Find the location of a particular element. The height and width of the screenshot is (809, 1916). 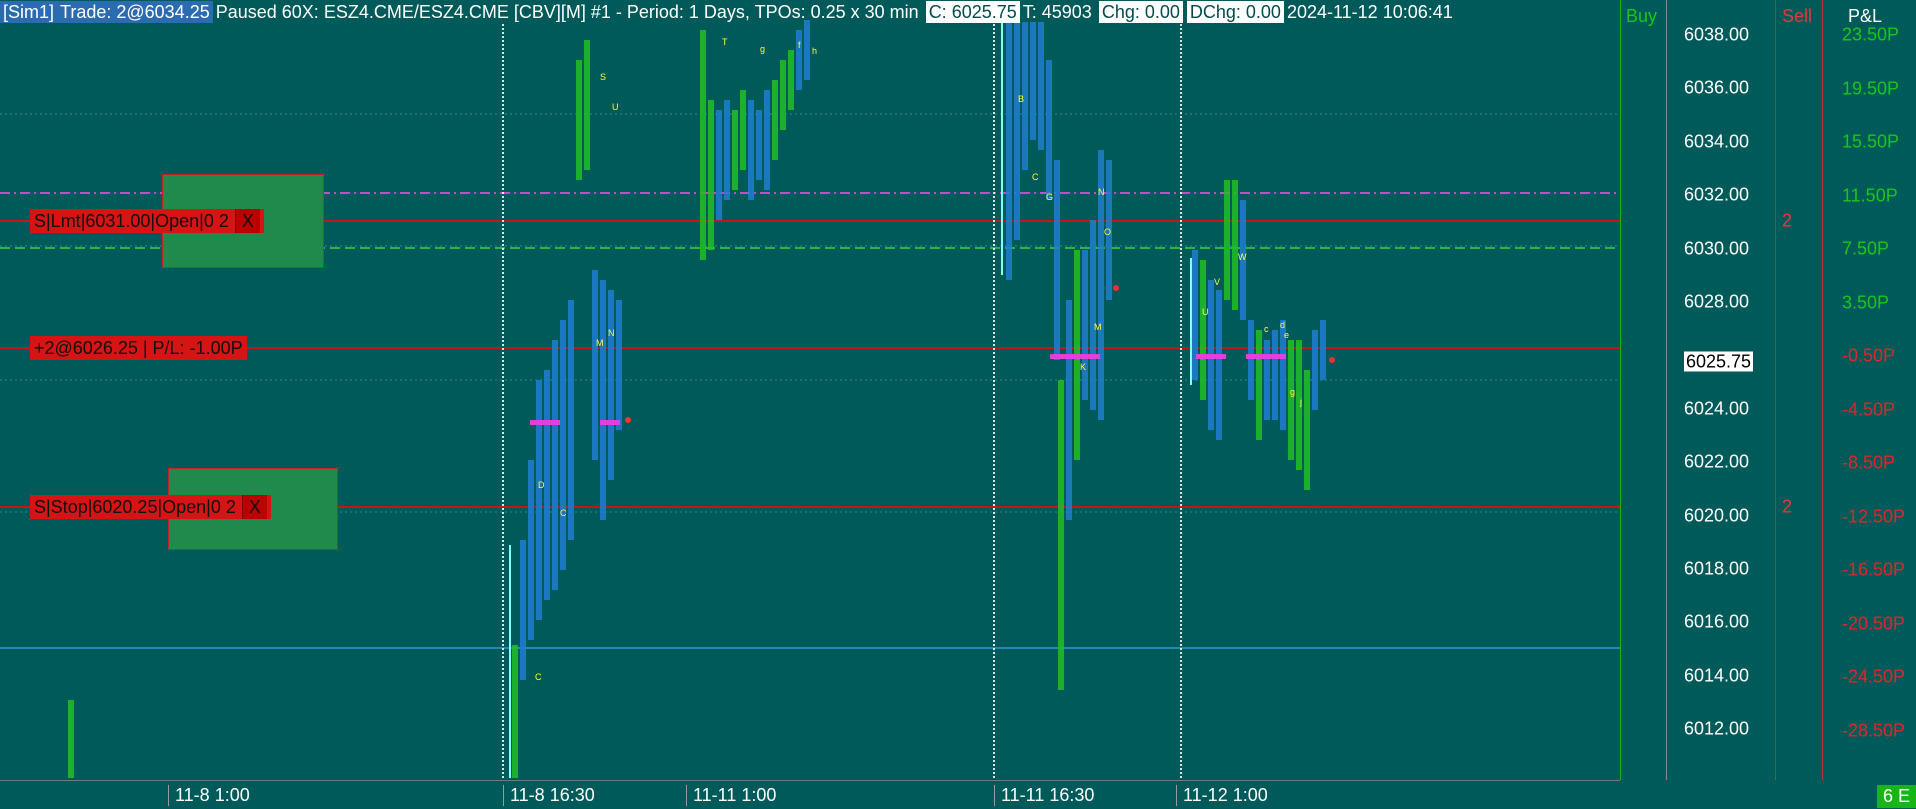

event-count-badge: 6 E is located at coordinates (1896, 796).